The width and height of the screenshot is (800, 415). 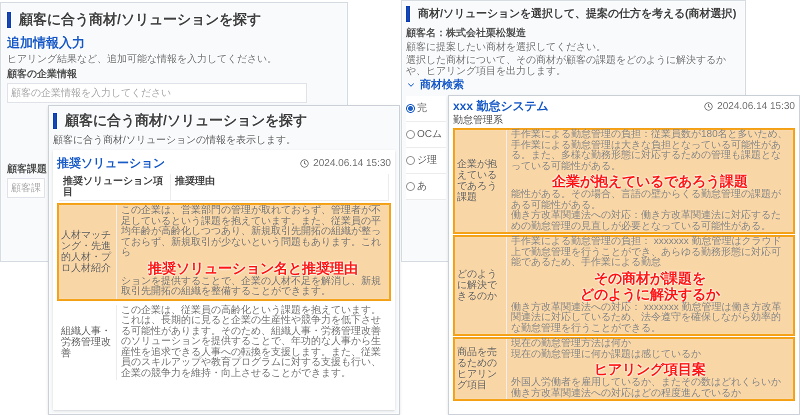 I want to click on callout-label: どのように解決するか, so click(x=650, y=294).